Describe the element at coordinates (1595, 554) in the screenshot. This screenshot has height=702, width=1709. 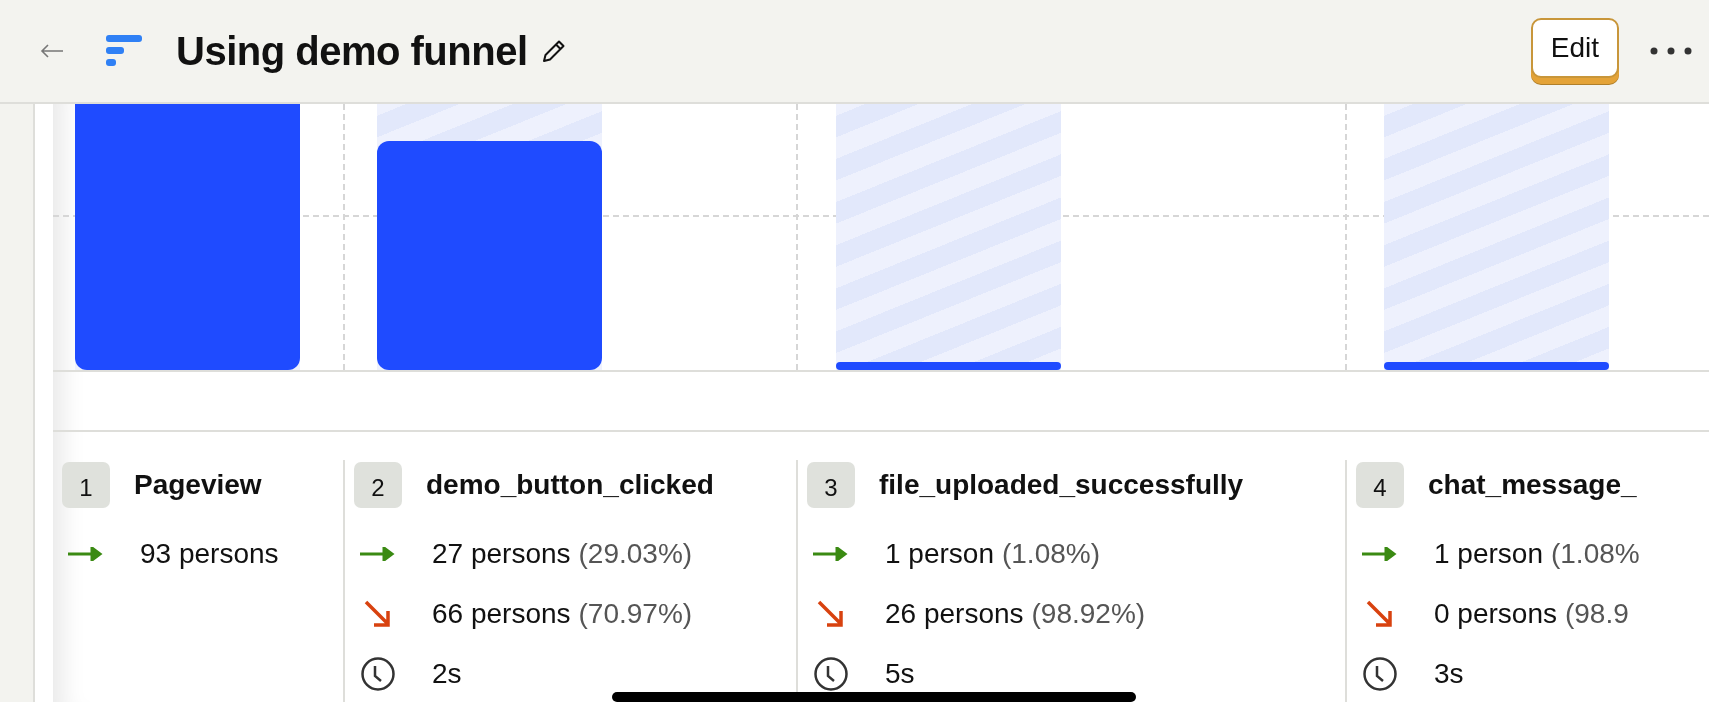
I see `converted-percent: (1.08%` at that location.